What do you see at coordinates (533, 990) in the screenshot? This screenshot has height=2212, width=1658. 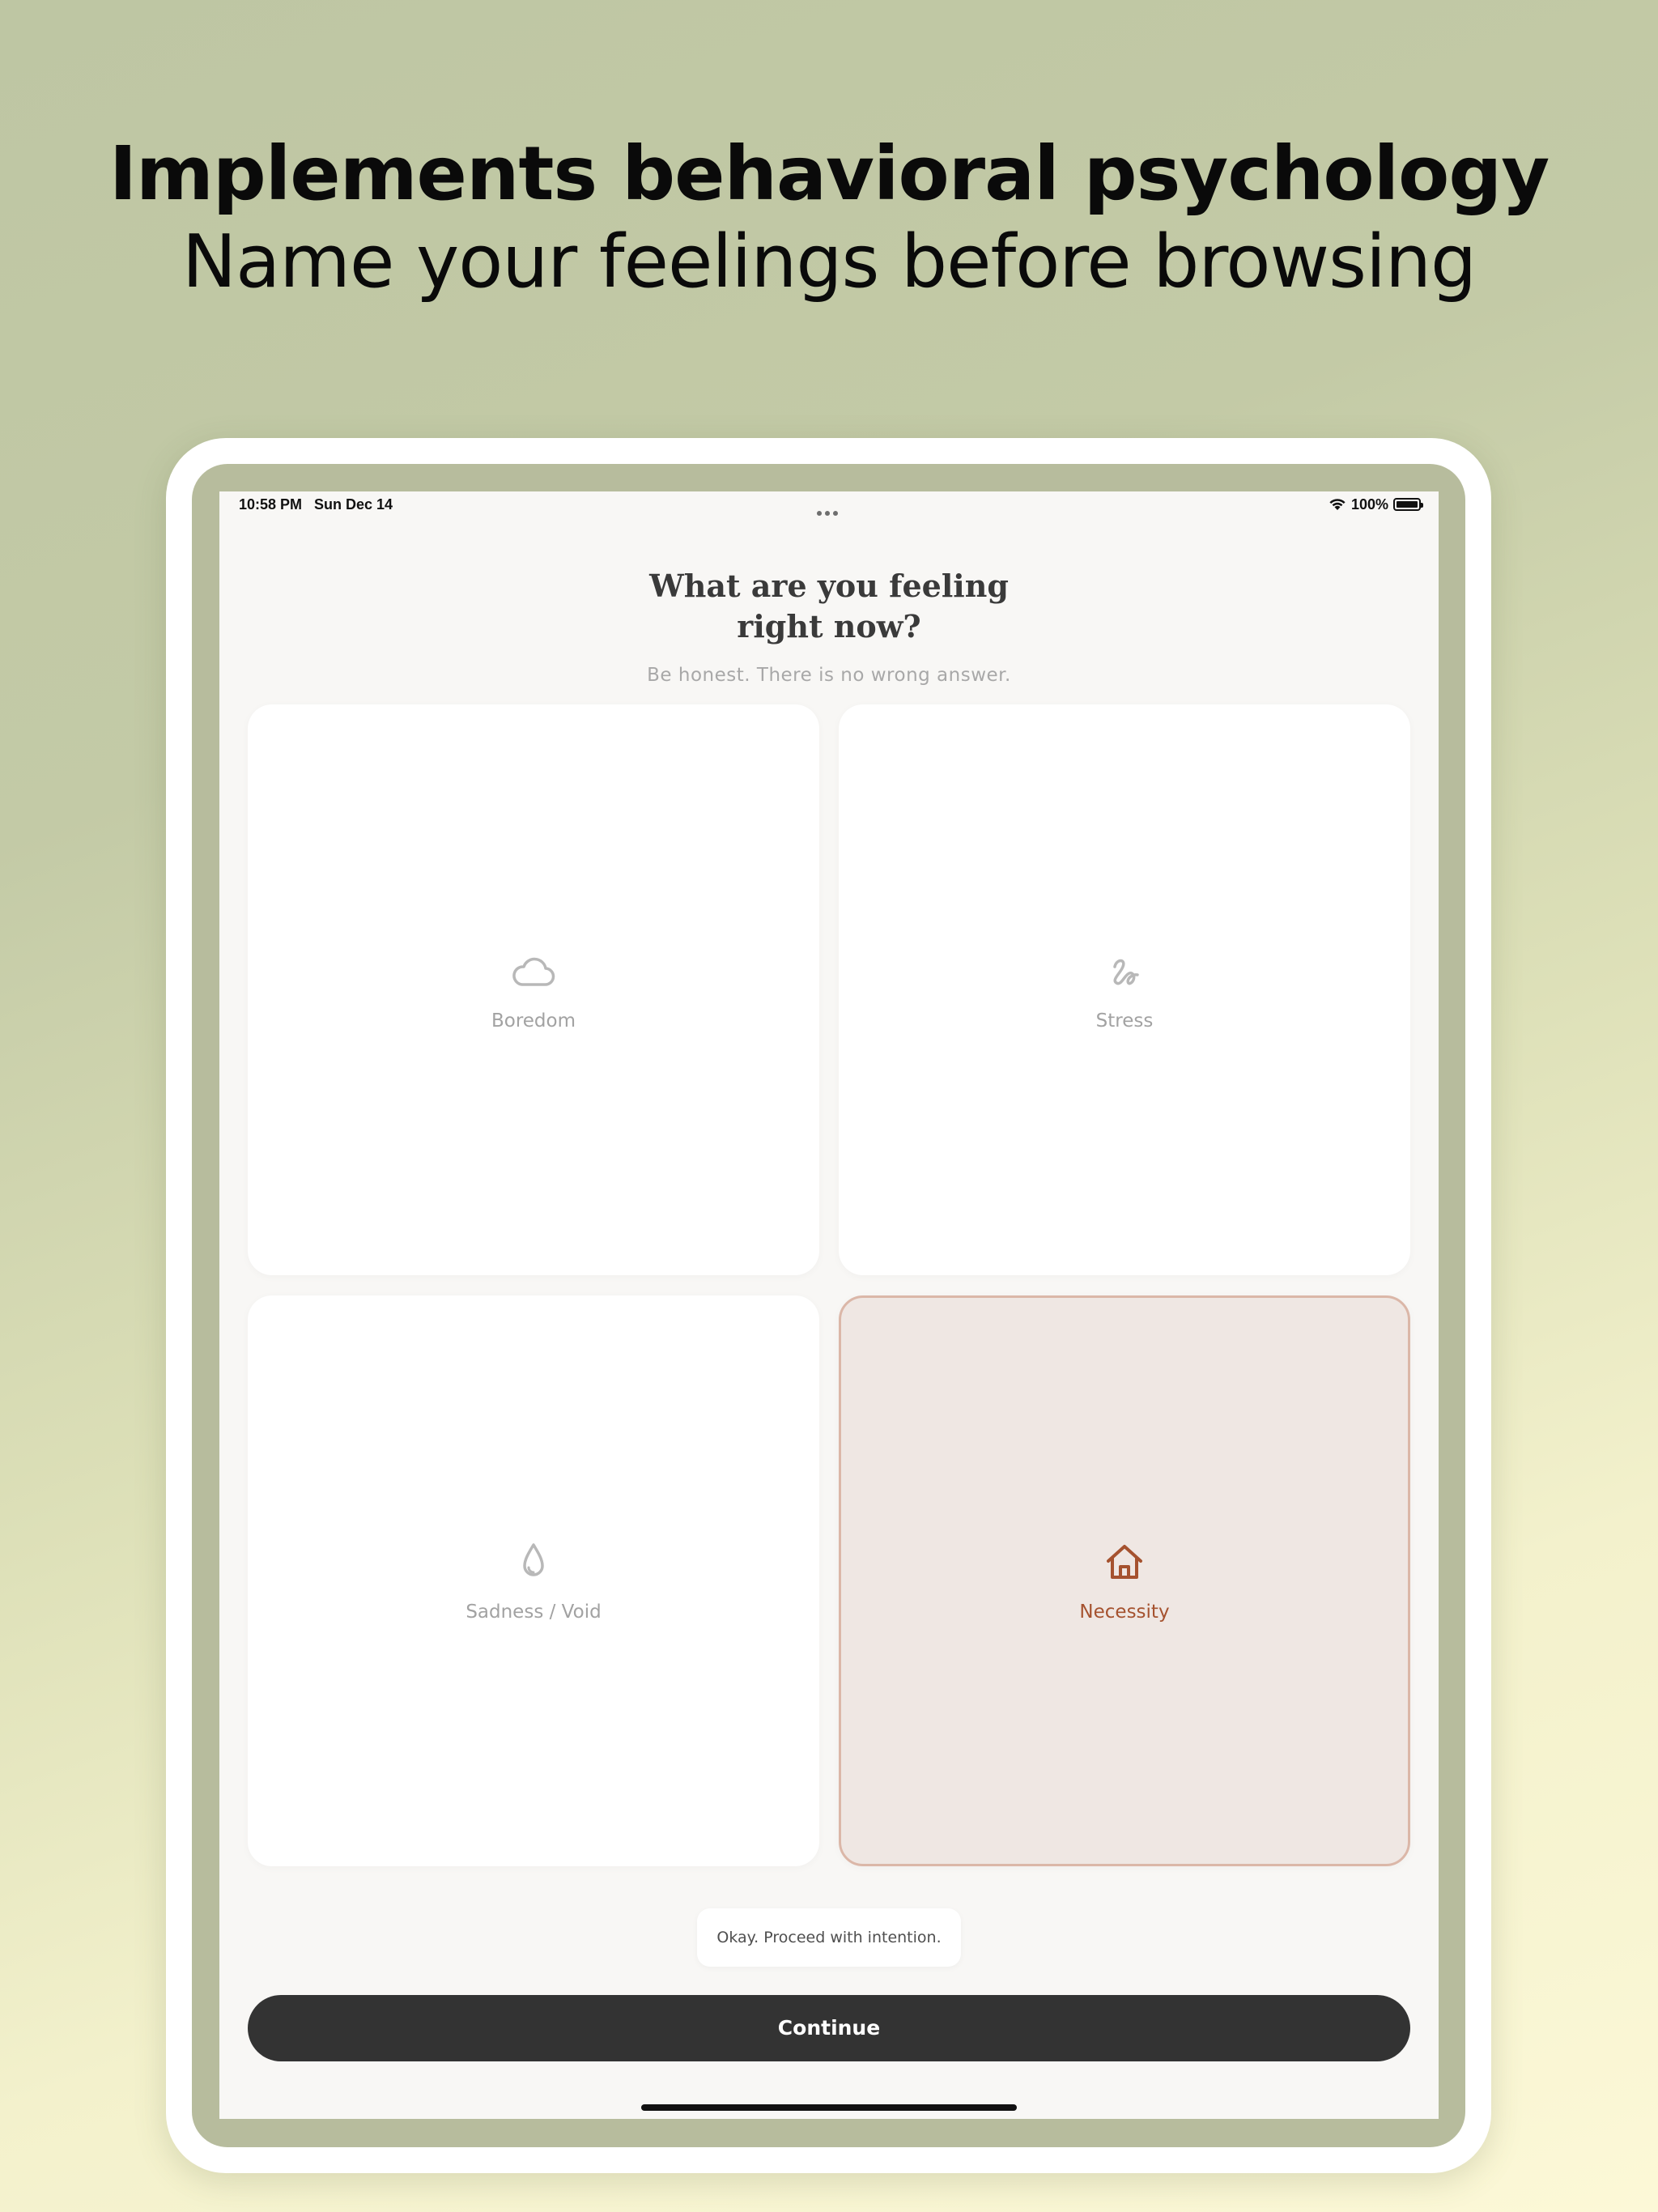 I see `feeling-card-boredom: Boredom` at bounding box center [533, 990].